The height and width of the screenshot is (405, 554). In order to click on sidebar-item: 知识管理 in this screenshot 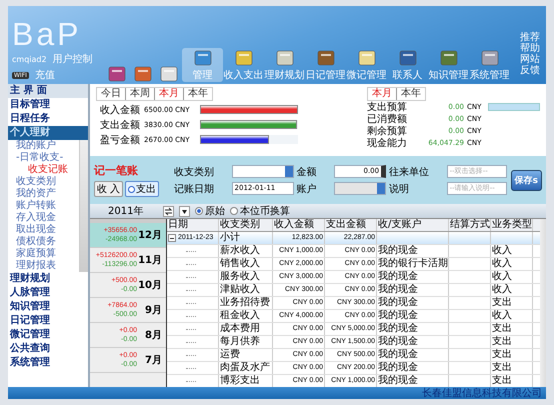, I will do `click(48, 307)`.